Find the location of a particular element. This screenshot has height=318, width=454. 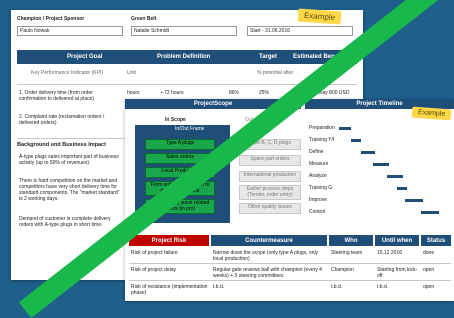

subheader-unit: Unit is located at coordinates (131, 73).